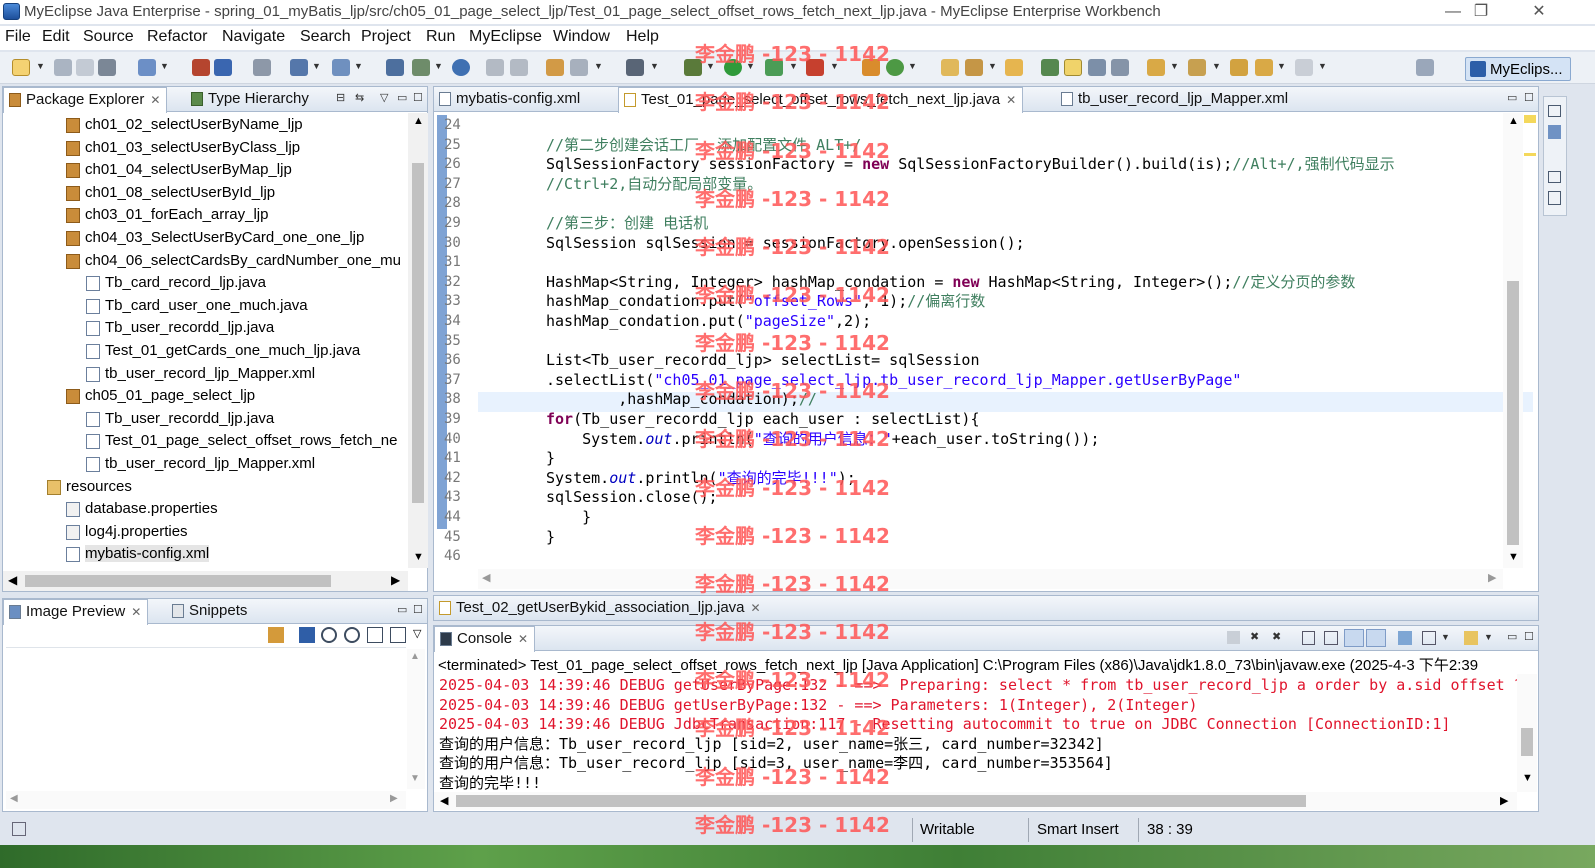 This screenshot has width=1595, height=868. What do you see at coordinates (1331, 638) in the screenshot?
I see `scroll-lock-icon` at bounding box center [1331, 638].